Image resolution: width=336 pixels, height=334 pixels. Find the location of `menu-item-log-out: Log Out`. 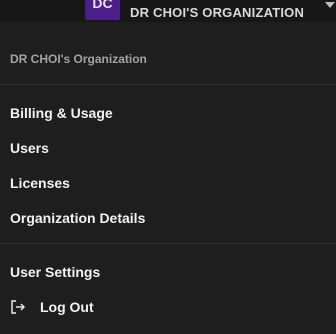

menu-item-log-out: Log Out is located at coordinates (168, 307).